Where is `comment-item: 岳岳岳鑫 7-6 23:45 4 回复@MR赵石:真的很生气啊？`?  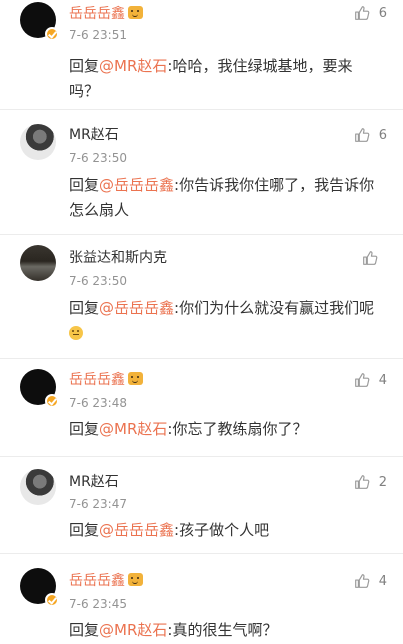
comment-item: 岳岳岳鑫 7-6 23:45 4 回复@MR赵石:真的很生气啊？ is located at coordinates (201, 599).